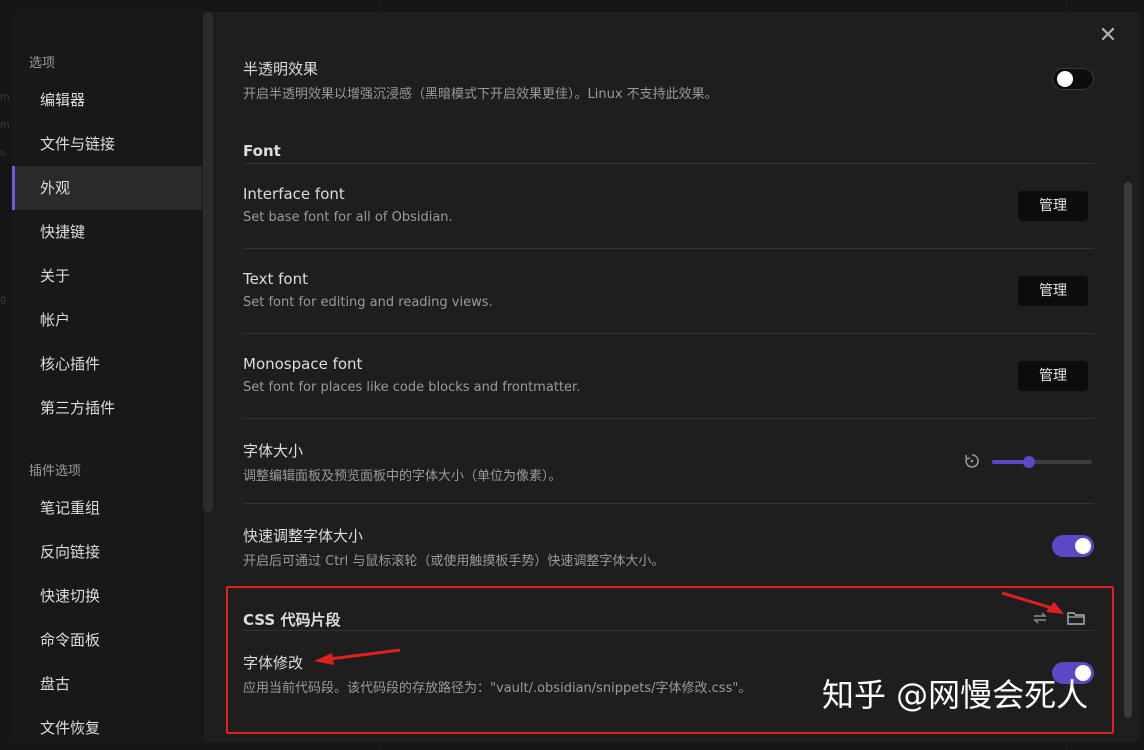 This screenshot has height=750, width=1144. Describe the element at coordinates (107, 276) in the screenshot. I see `sidebar-item-about: 关于` at that location.